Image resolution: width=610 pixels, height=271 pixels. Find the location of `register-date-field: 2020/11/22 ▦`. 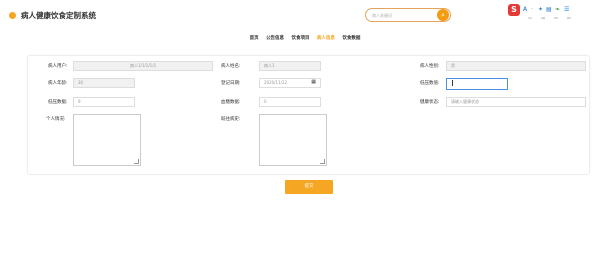

register-date-field: 2020/11/22 ▦ is located at coordinates (290, 83).